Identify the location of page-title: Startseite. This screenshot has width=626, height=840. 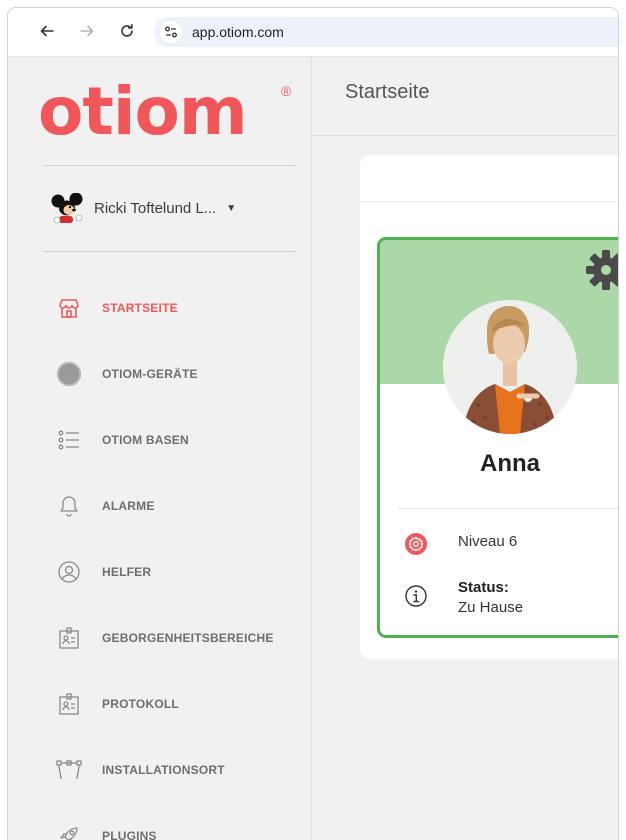
(387, 92).